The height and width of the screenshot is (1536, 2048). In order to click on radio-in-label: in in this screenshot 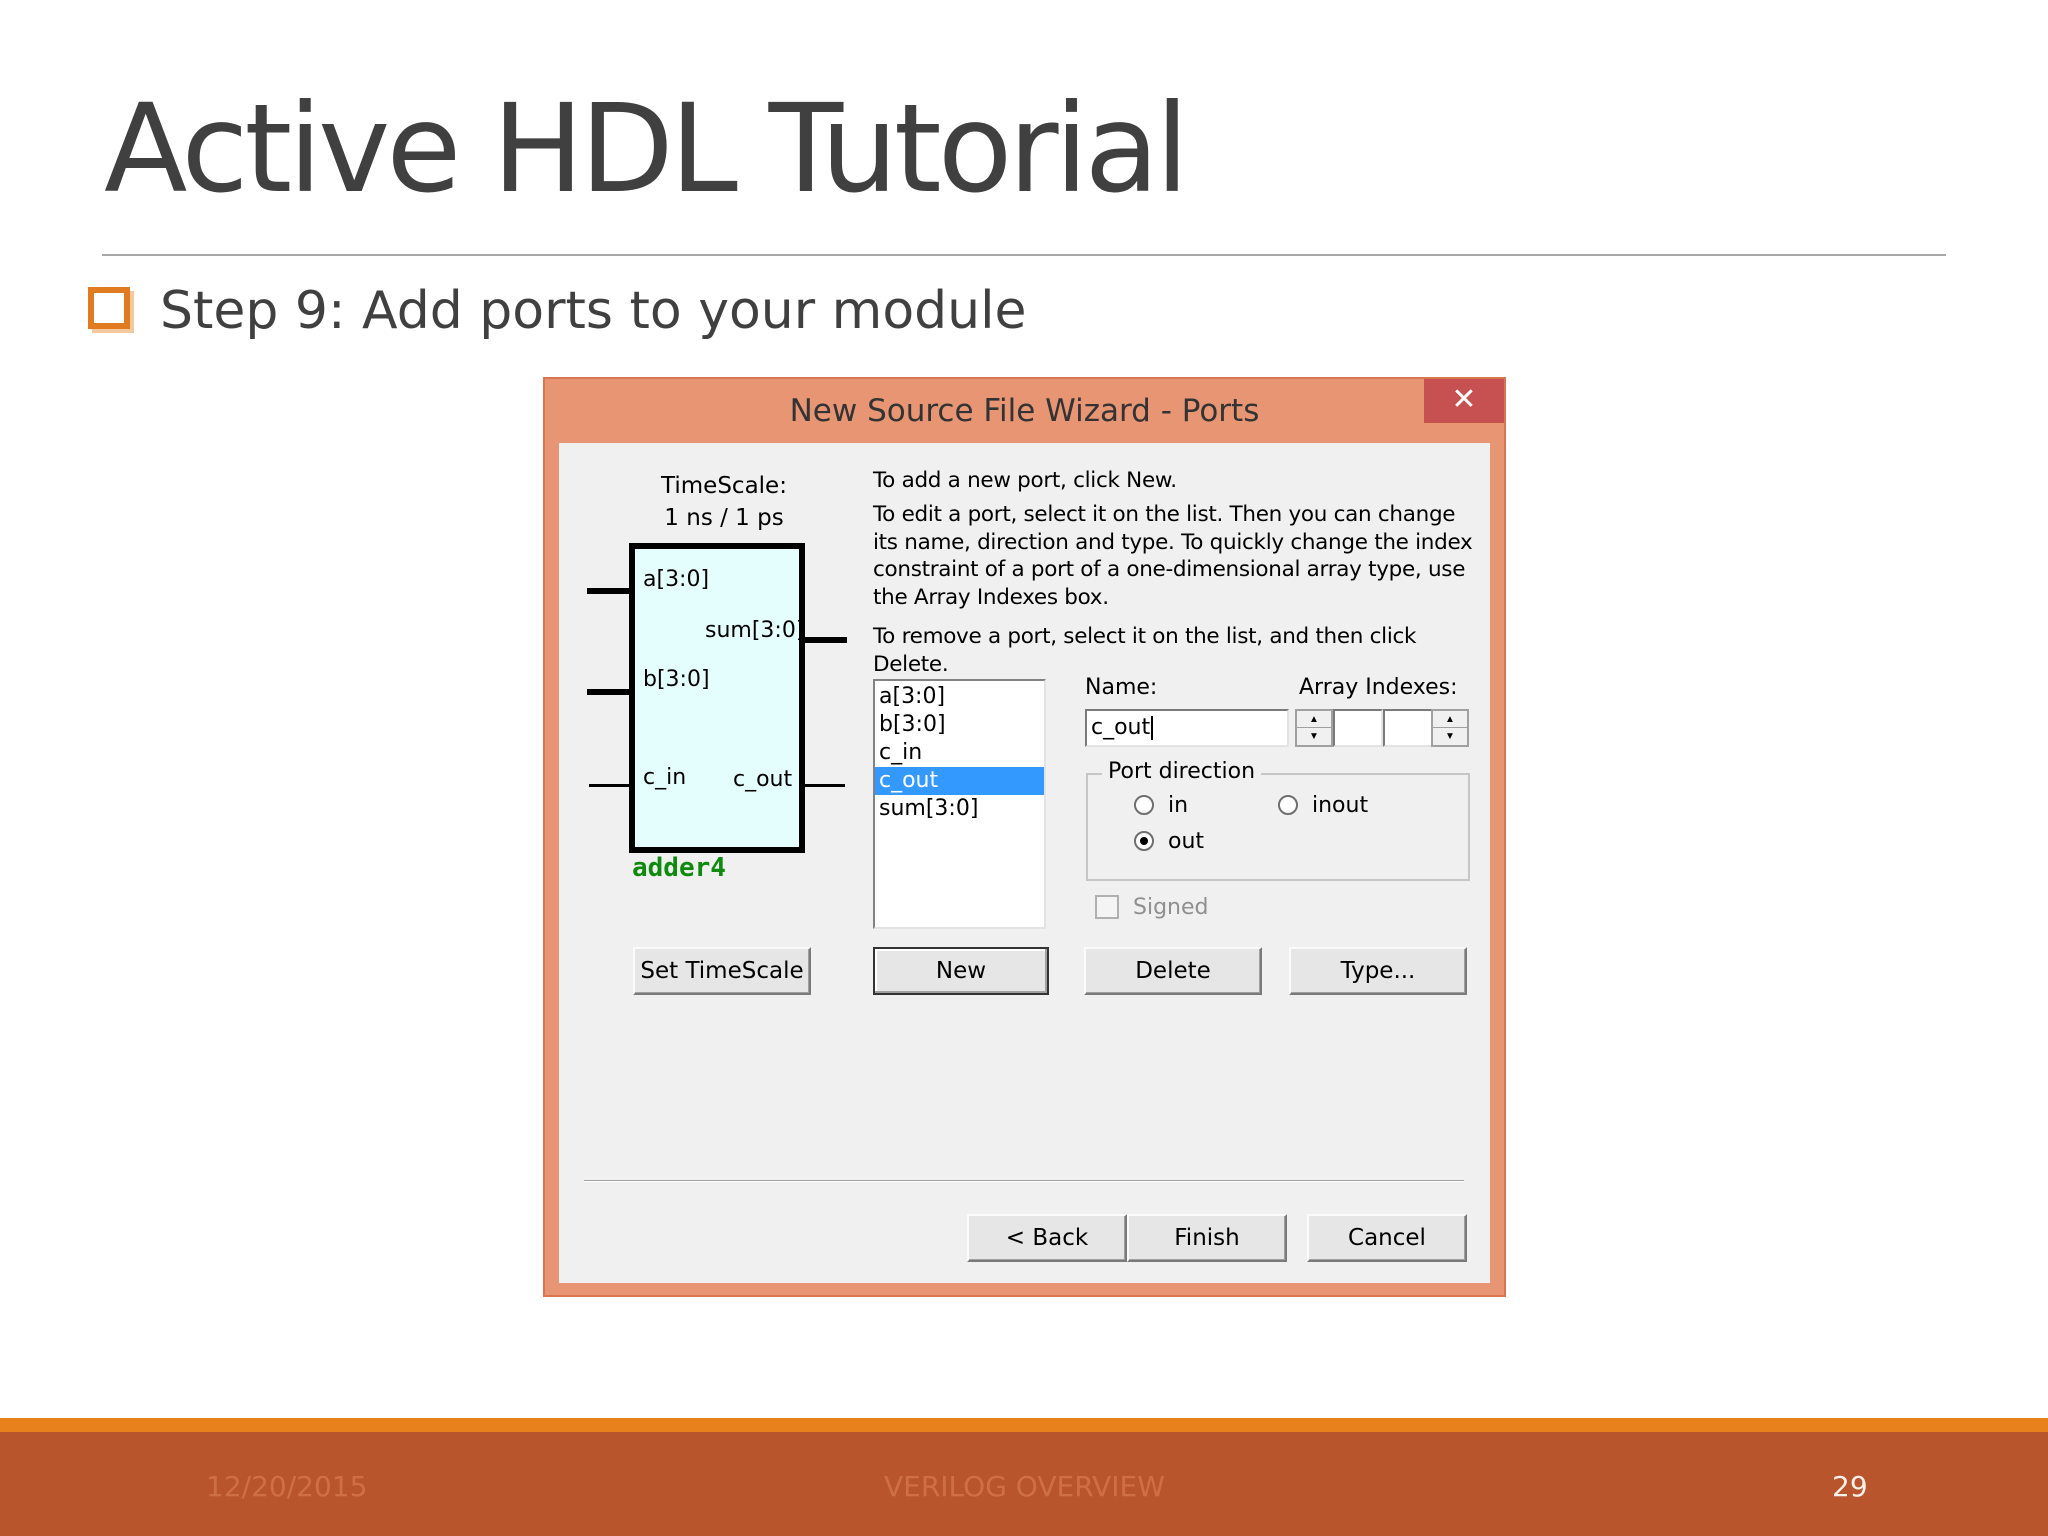, I will do `click(1178, 805)`.